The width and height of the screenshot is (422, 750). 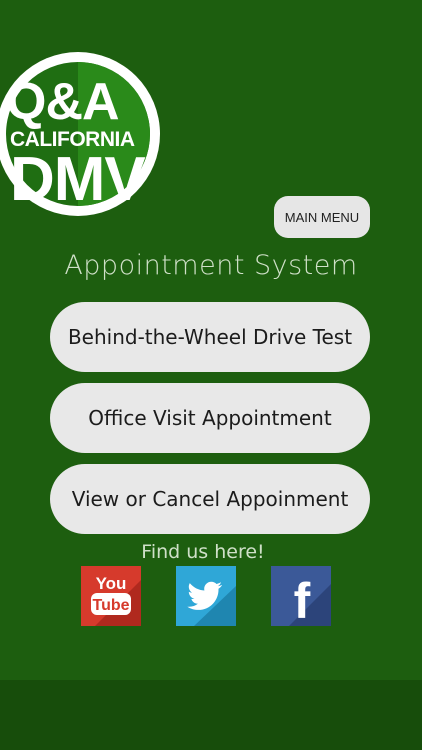 What do you see at coordinates (110, 605) in the screenshot?
I see `youtube-tube-text: Tube` at bounding box center [110, 605].